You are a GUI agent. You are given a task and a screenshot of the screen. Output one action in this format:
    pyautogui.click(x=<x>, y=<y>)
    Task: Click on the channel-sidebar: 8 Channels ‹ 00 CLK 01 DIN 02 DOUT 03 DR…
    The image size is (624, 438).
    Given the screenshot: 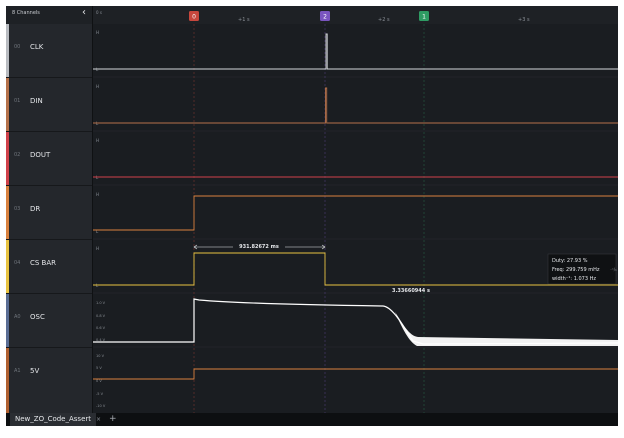 What is the action you would take?
    pyautogui.click(x=49, y=210)
    